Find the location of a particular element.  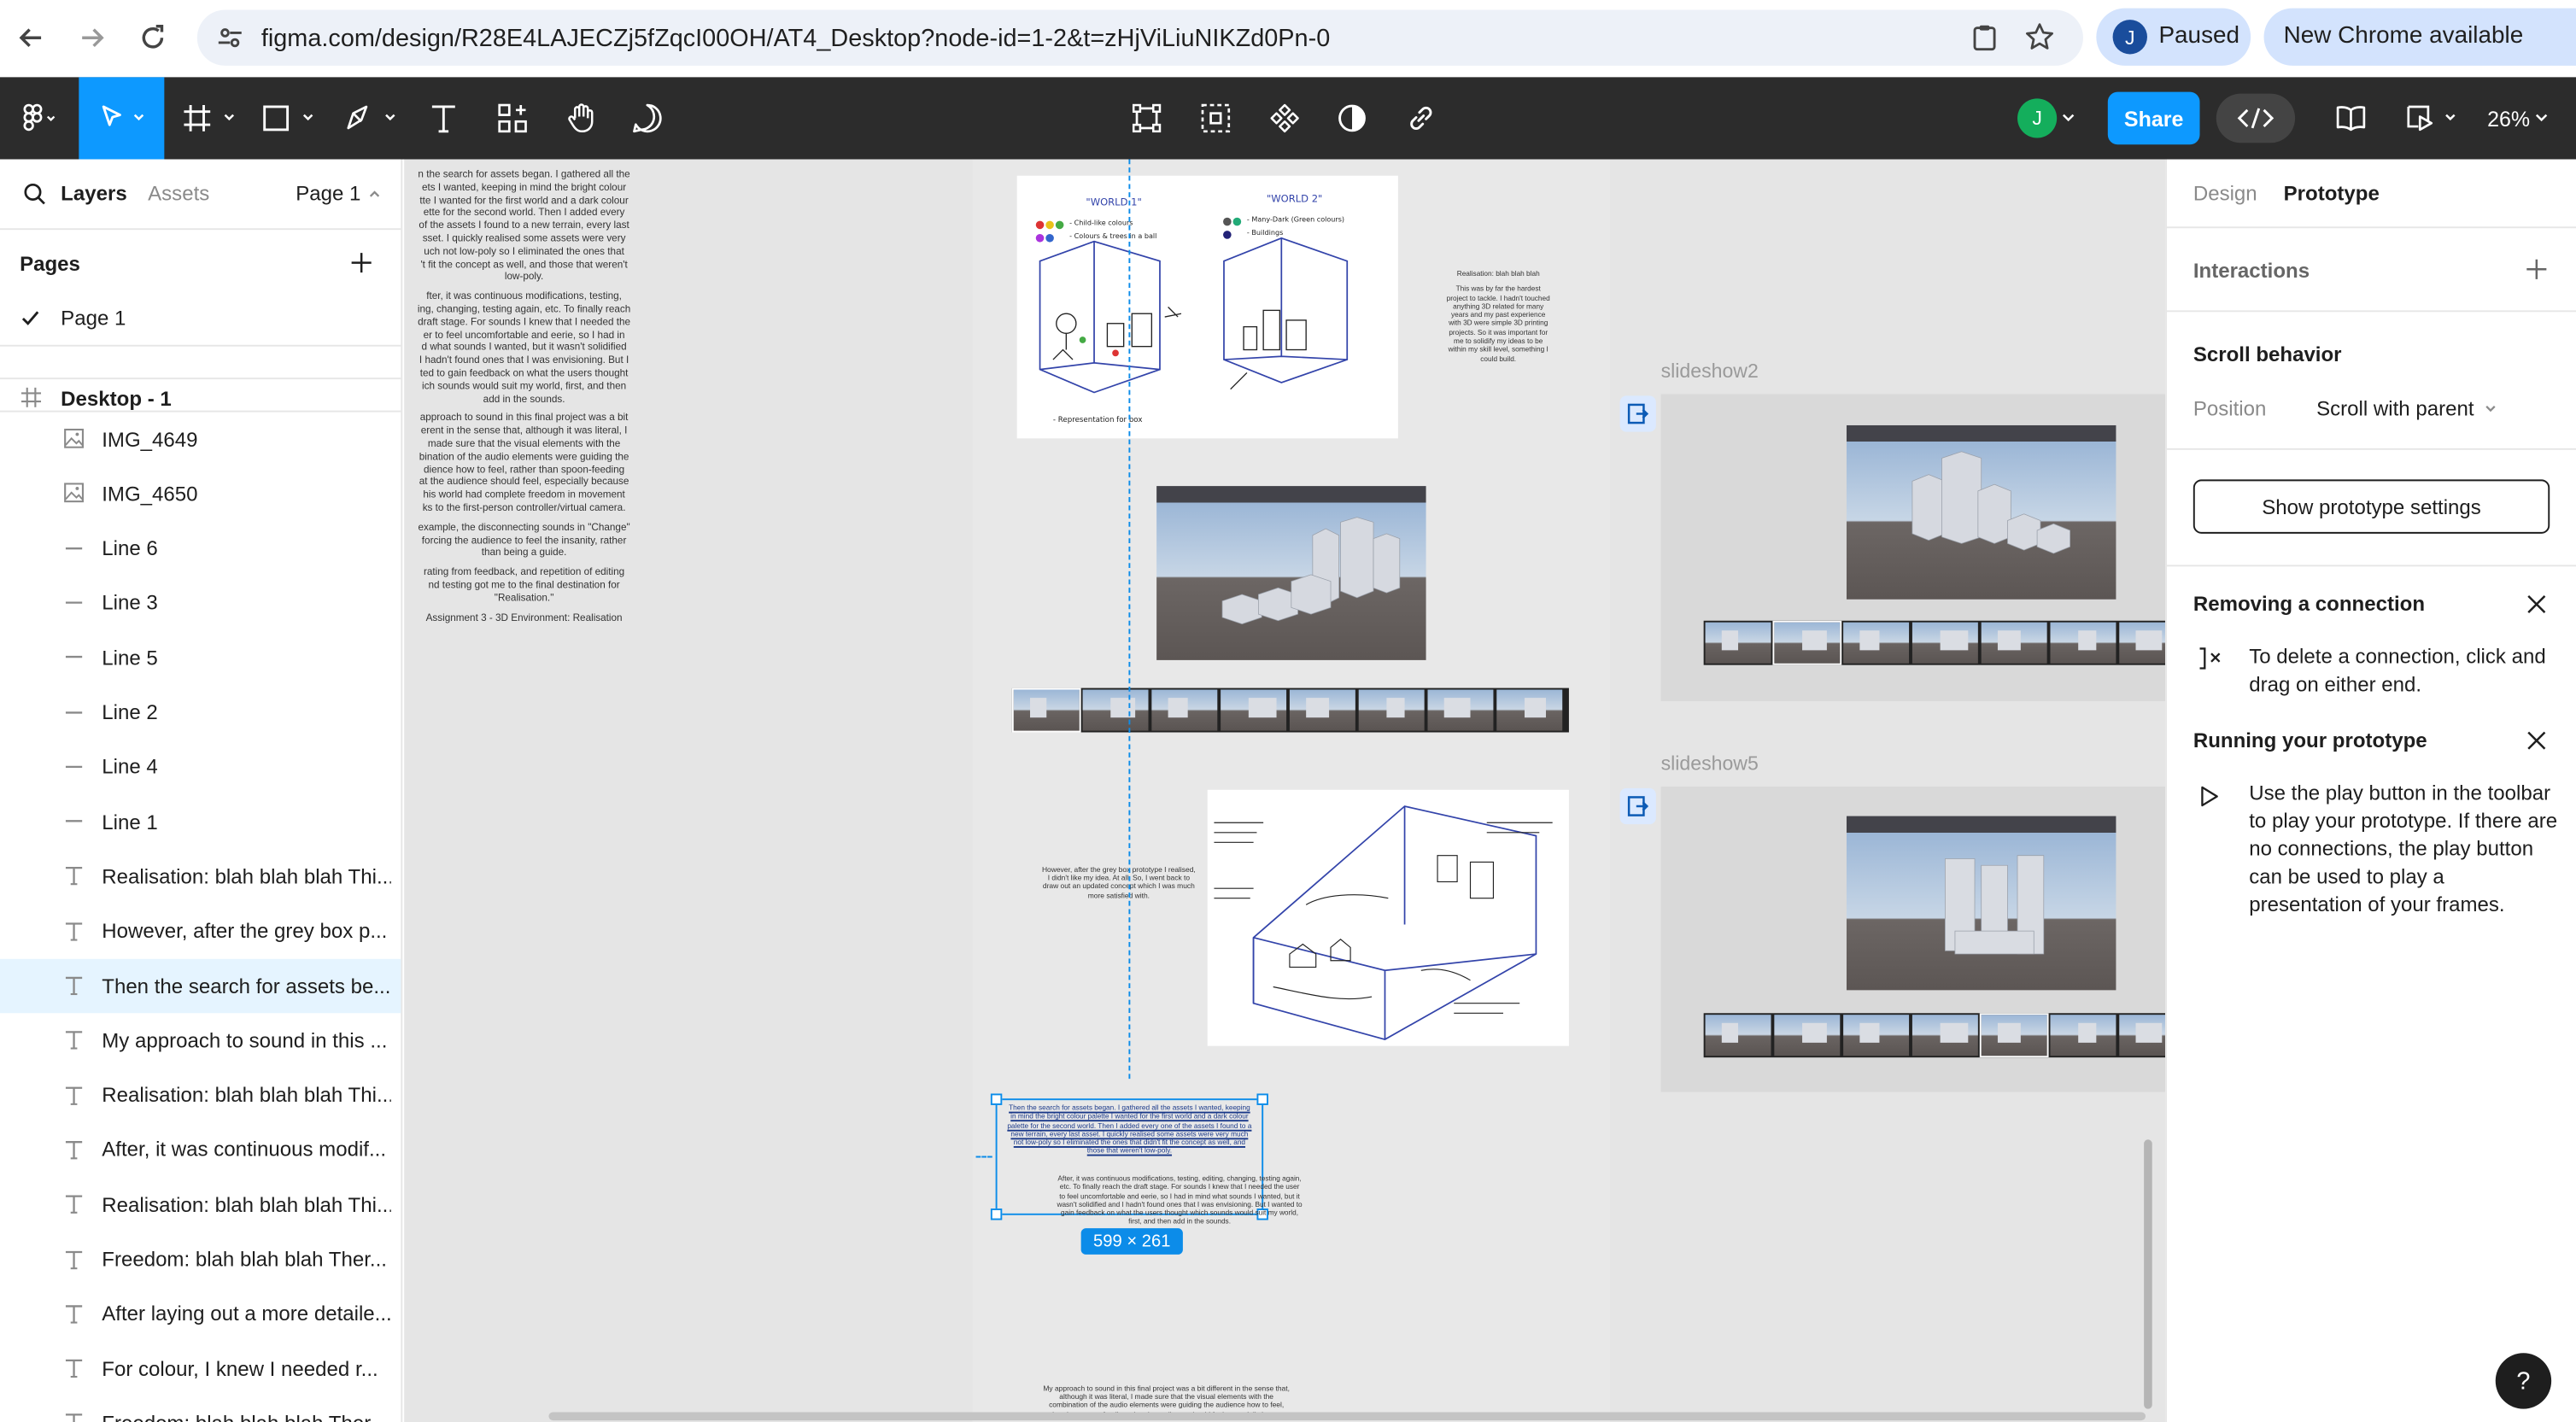

move-tool-button is located at coordinates (122, 118).